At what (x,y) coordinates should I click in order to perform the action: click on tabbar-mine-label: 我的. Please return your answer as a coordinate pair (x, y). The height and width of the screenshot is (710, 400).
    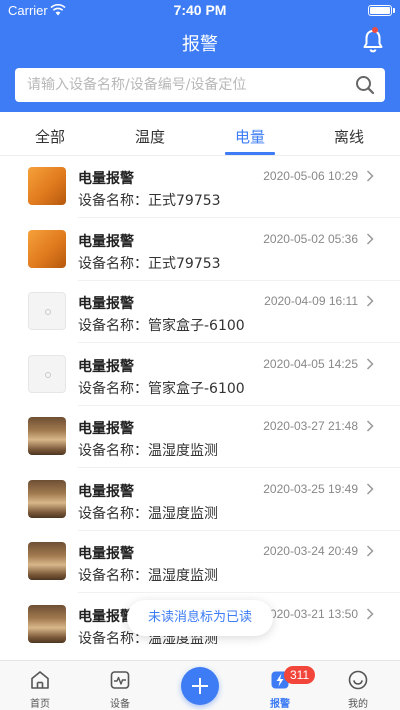
    Looking at the image, I should click on (358, 704).